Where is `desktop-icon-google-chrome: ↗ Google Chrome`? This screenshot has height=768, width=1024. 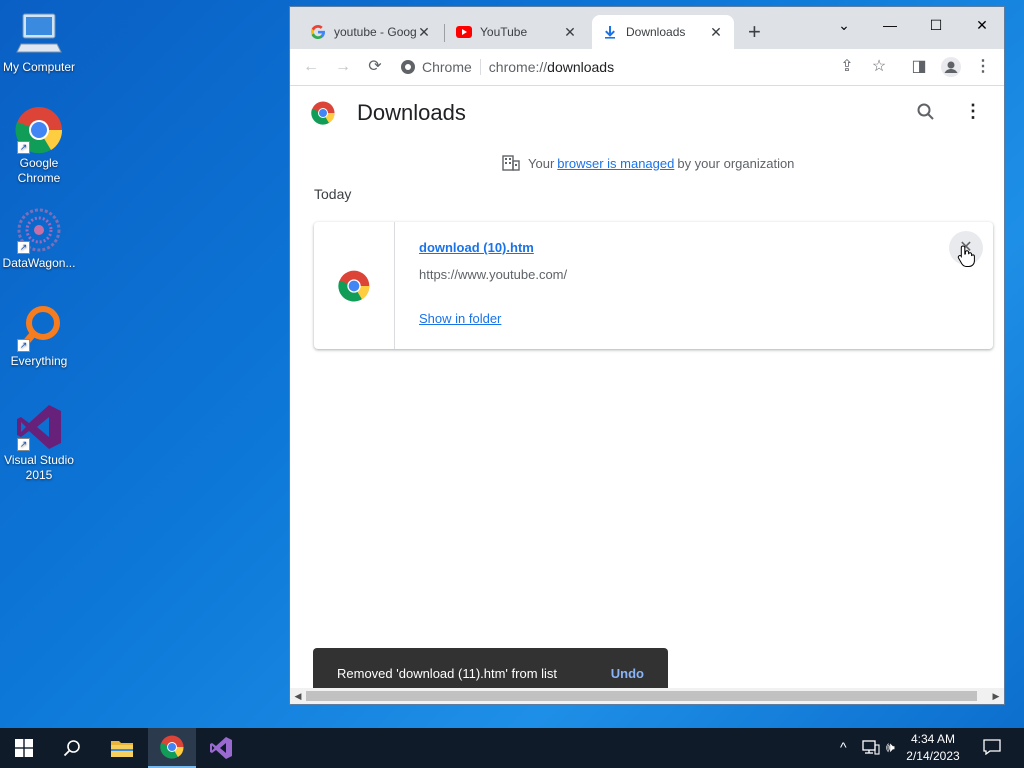
desktop-icon-google-chrome: ↗ Google Chrome is located at coordinates (39, 146).